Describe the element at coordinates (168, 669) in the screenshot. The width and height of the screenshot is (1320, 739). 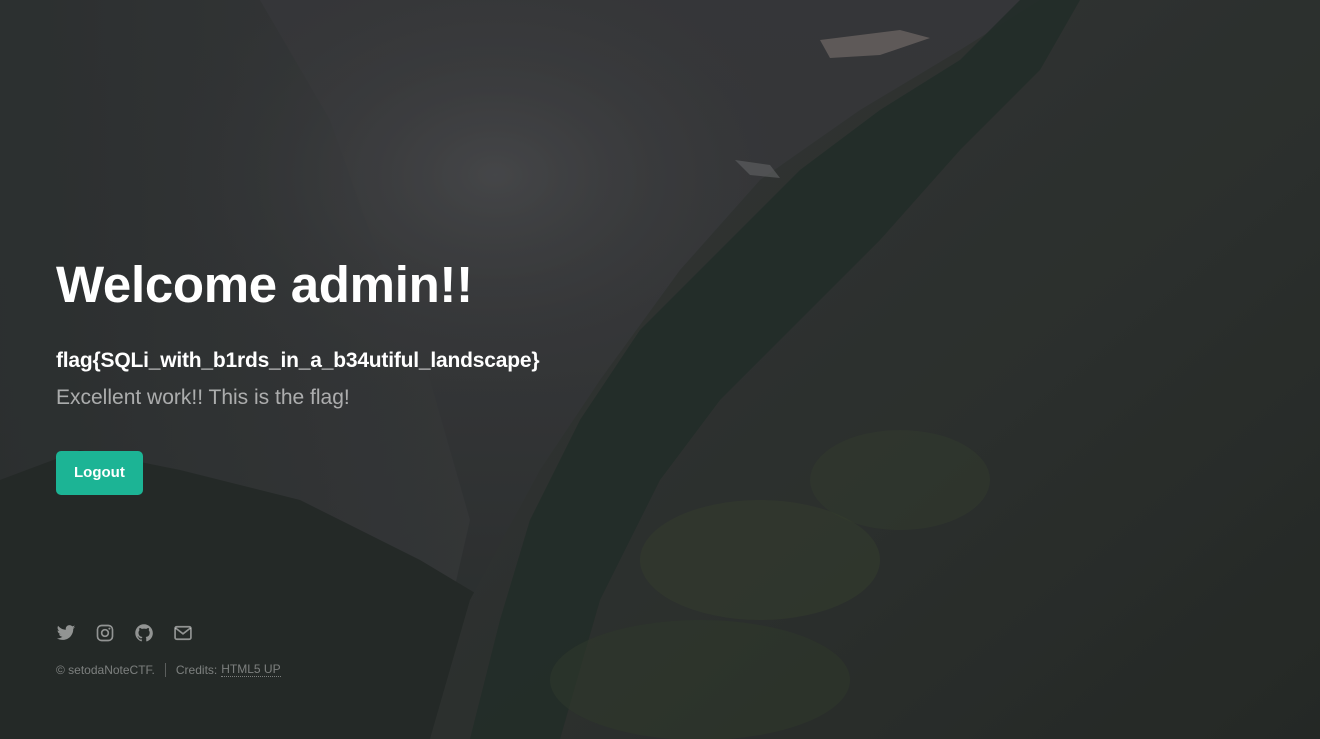
I see `copyright-line: © setodaNoteCTF. Credits: HTML5 UP` at that location.